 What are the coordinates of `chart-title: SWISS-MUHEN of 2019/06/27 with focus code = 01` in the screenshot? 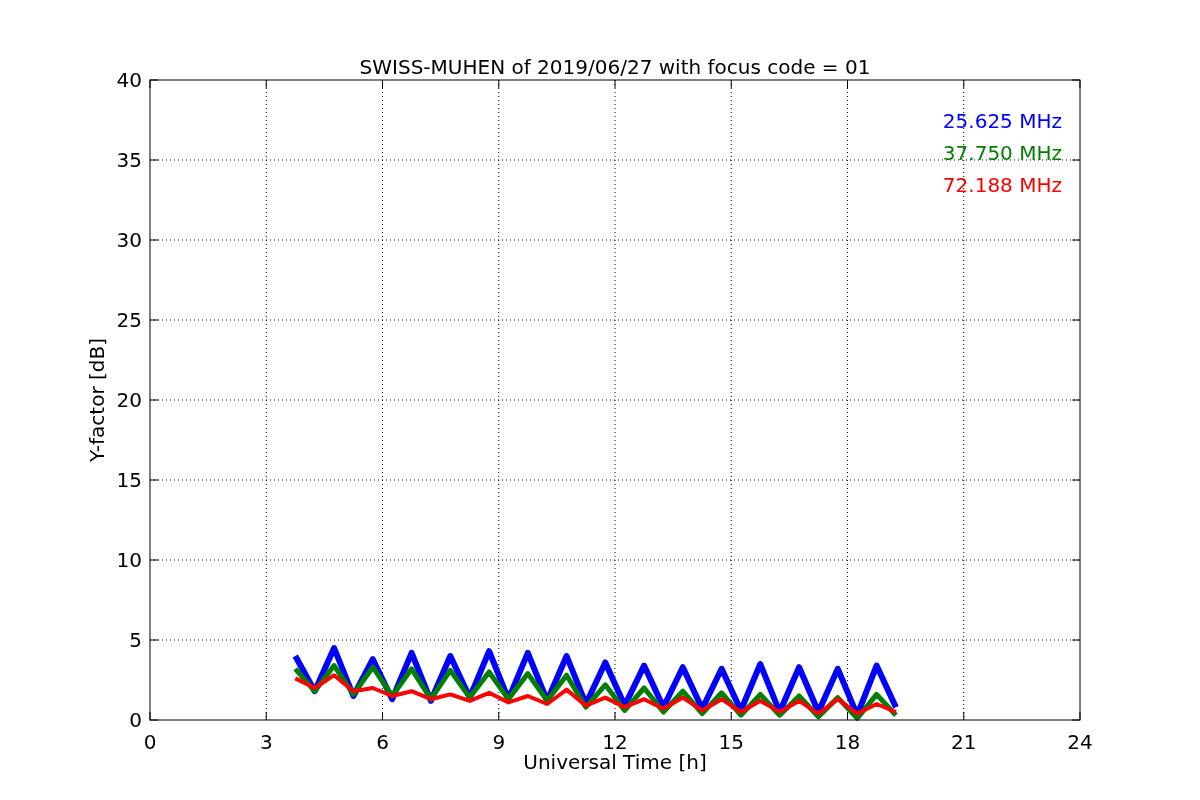 It's located at (615, 67).